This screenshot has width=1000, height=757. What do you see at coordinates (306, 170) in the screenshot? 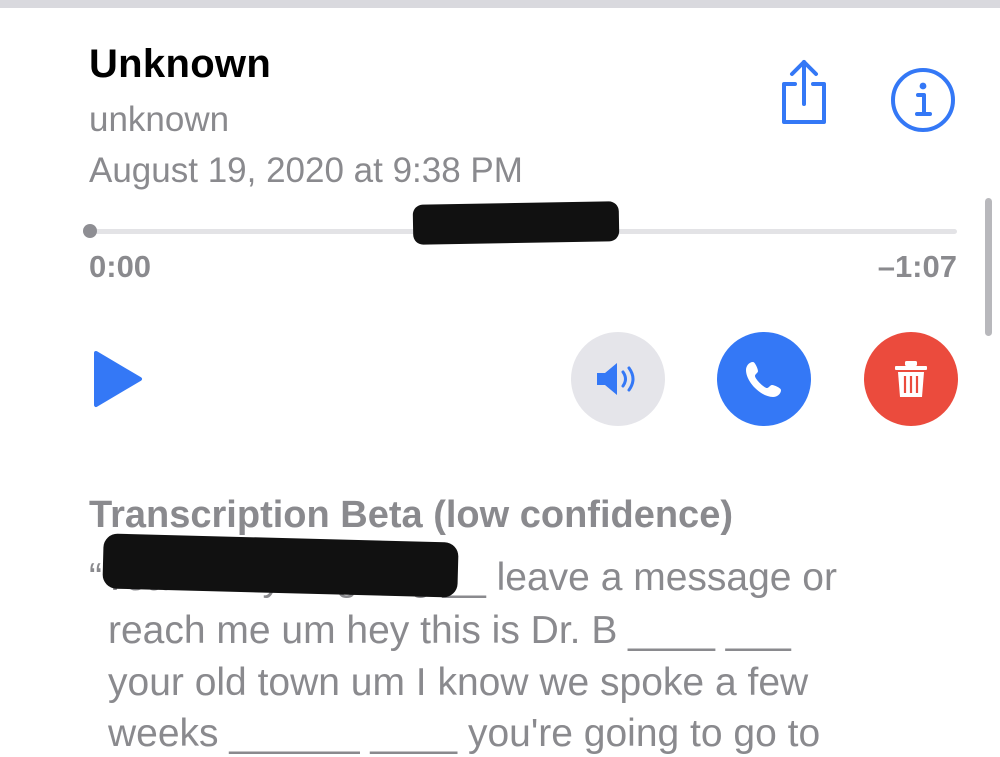
I see `call-date: August 19, 2020 at 9:38 PM` at bounding box center [306, 170].